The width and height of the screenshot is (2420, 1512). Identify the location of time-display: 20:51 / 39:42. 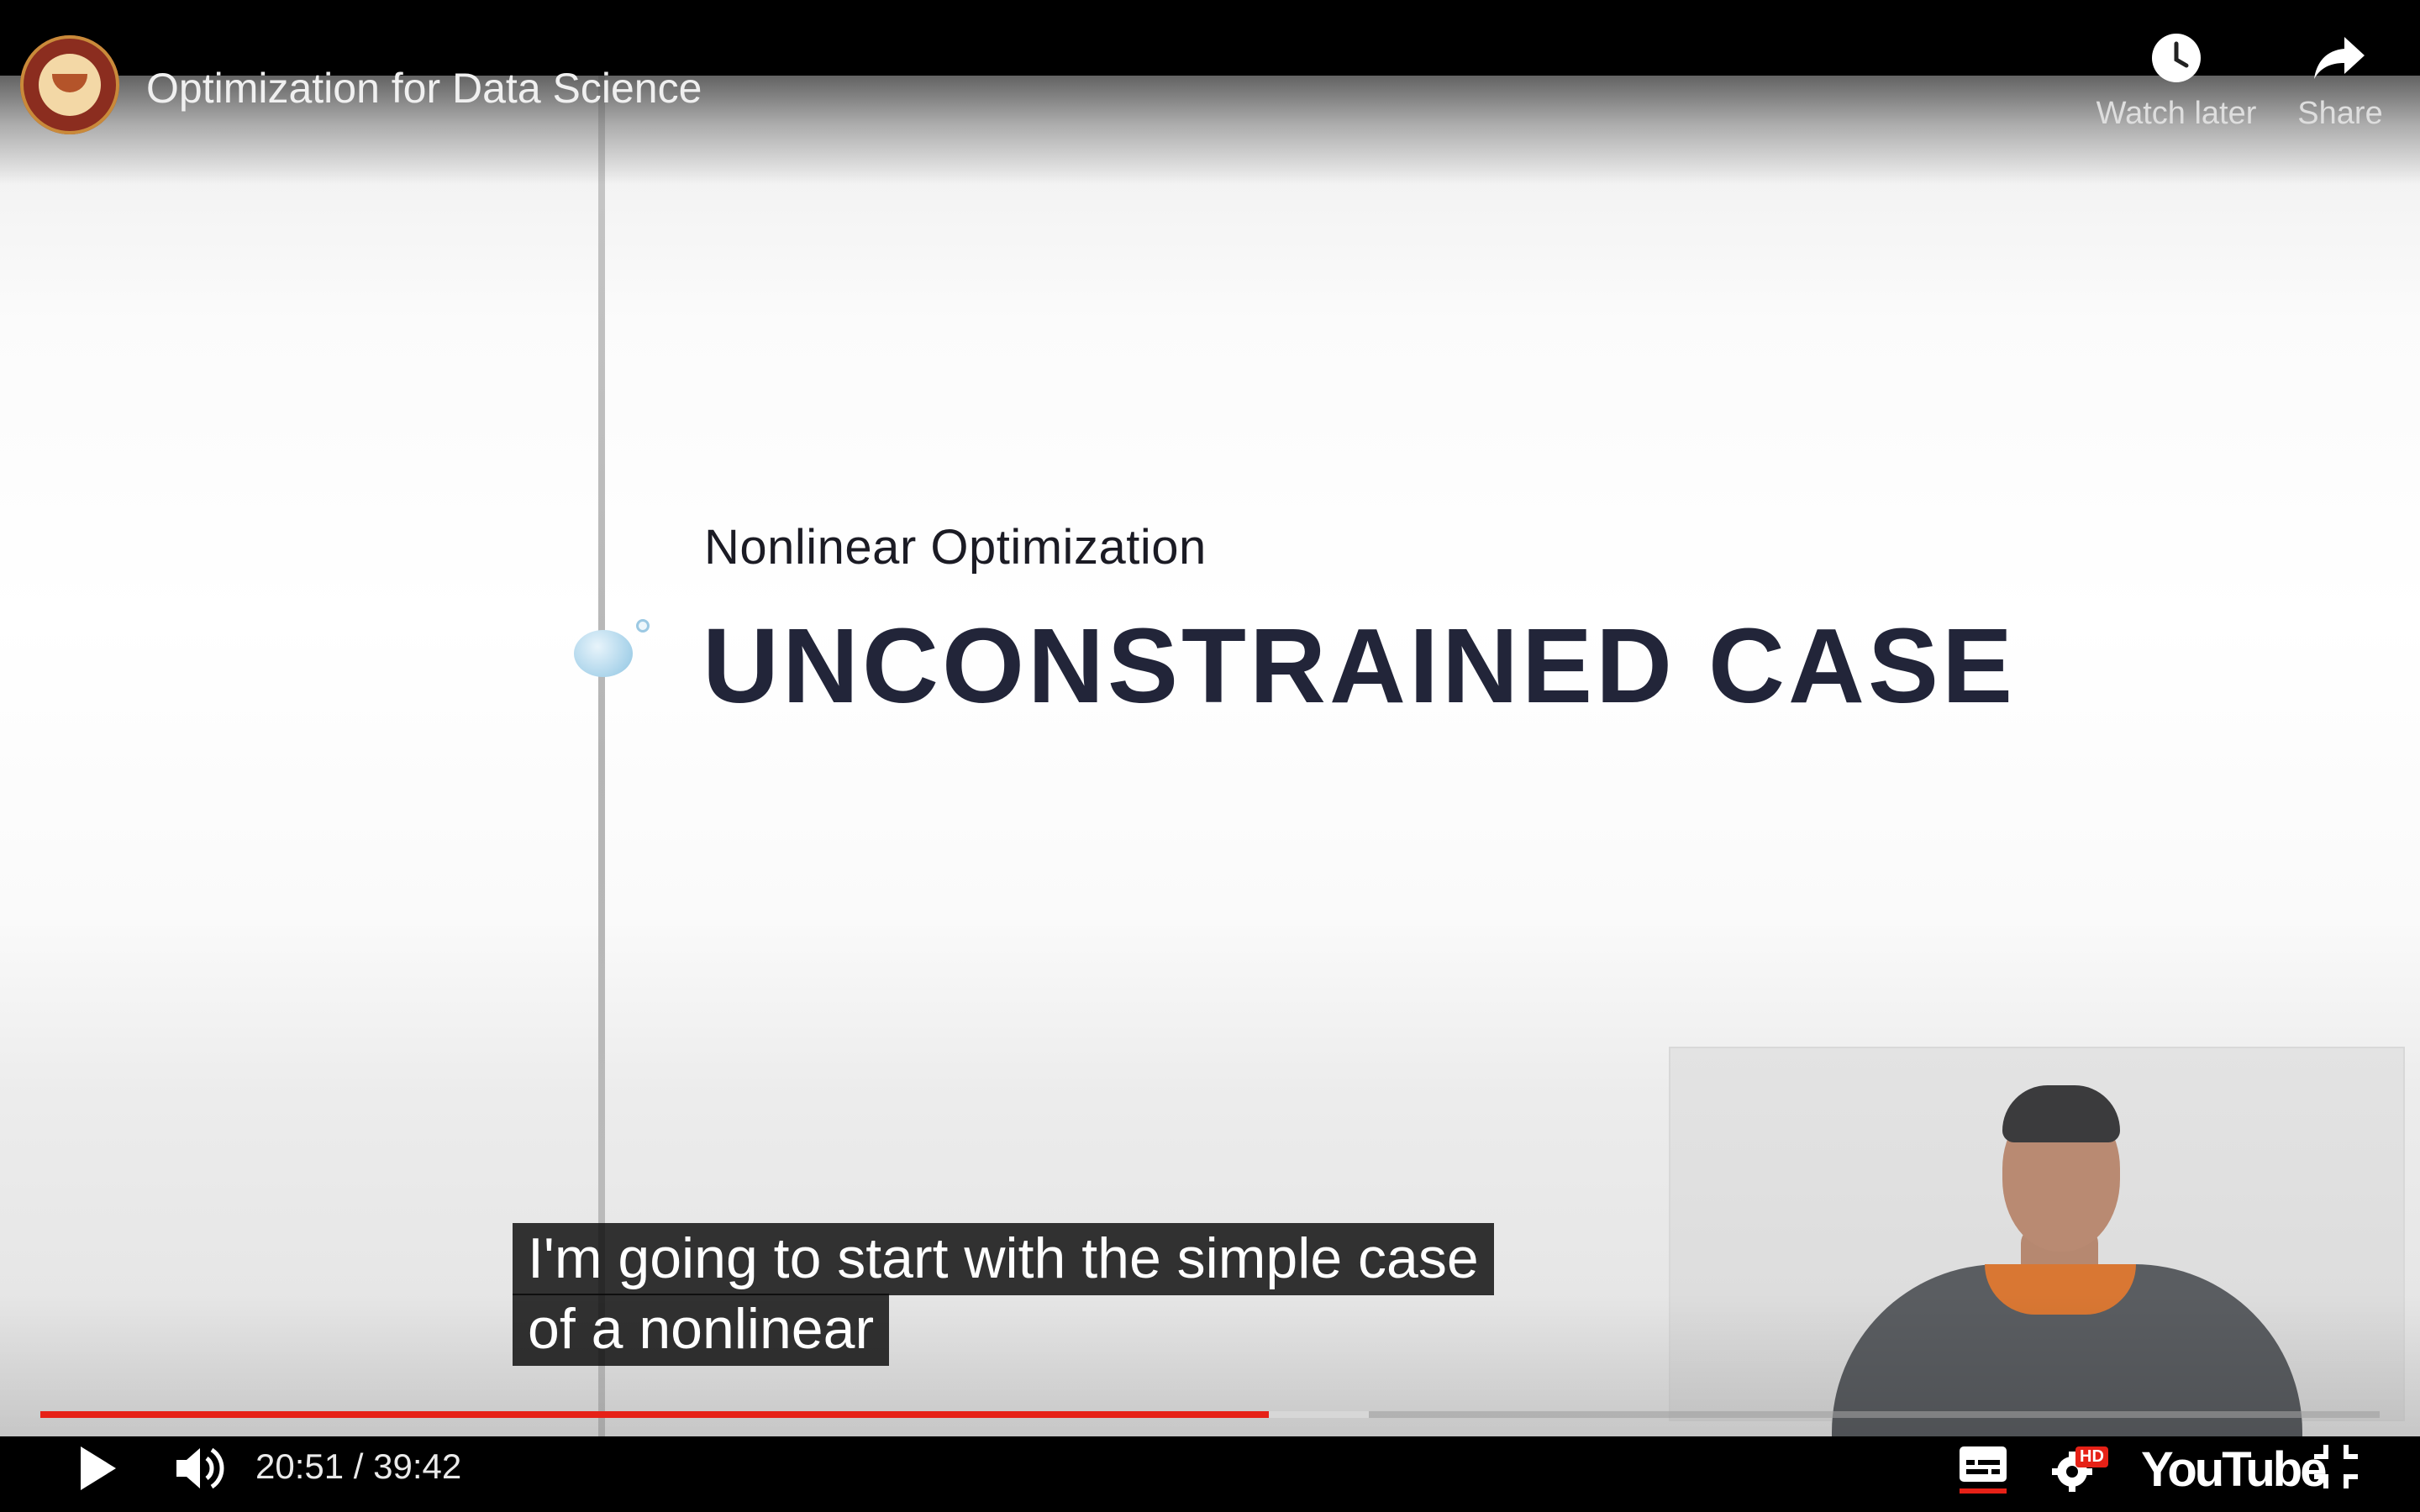
(359, 1466).